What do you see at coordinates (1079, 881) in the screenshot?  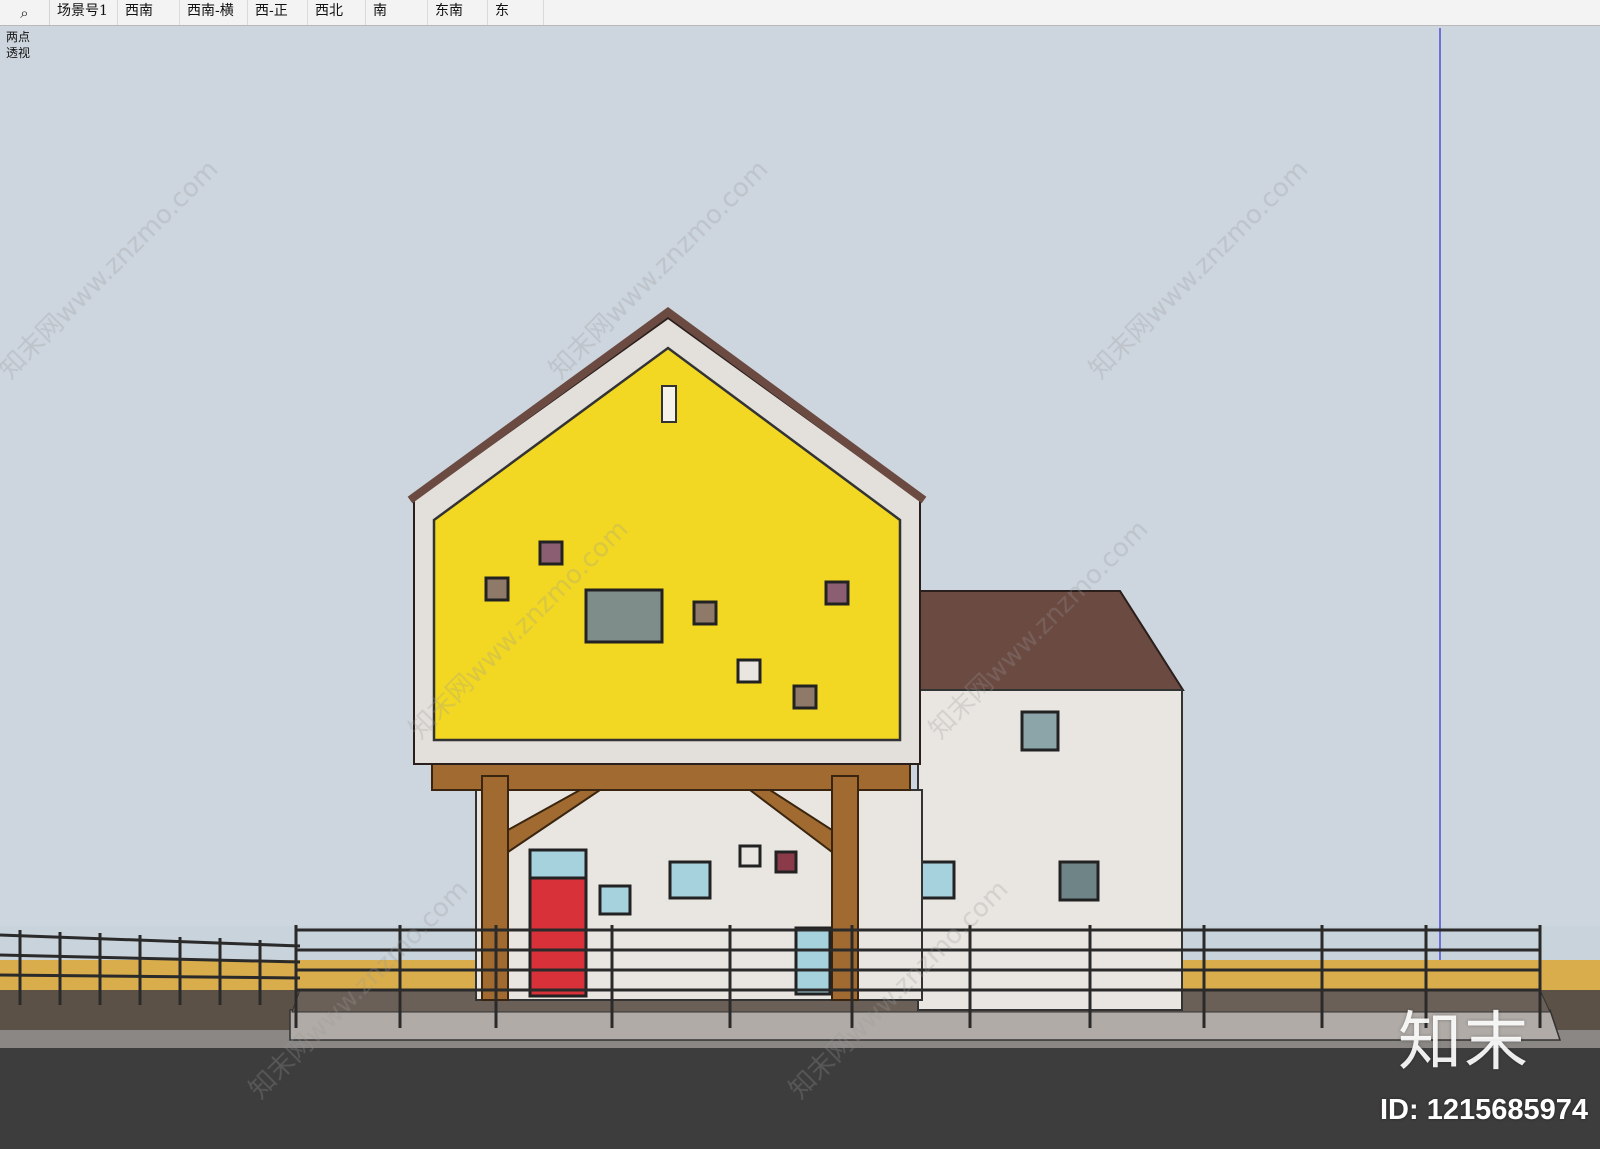 I see `rear-window-right` at bounding box center [1079, 881].